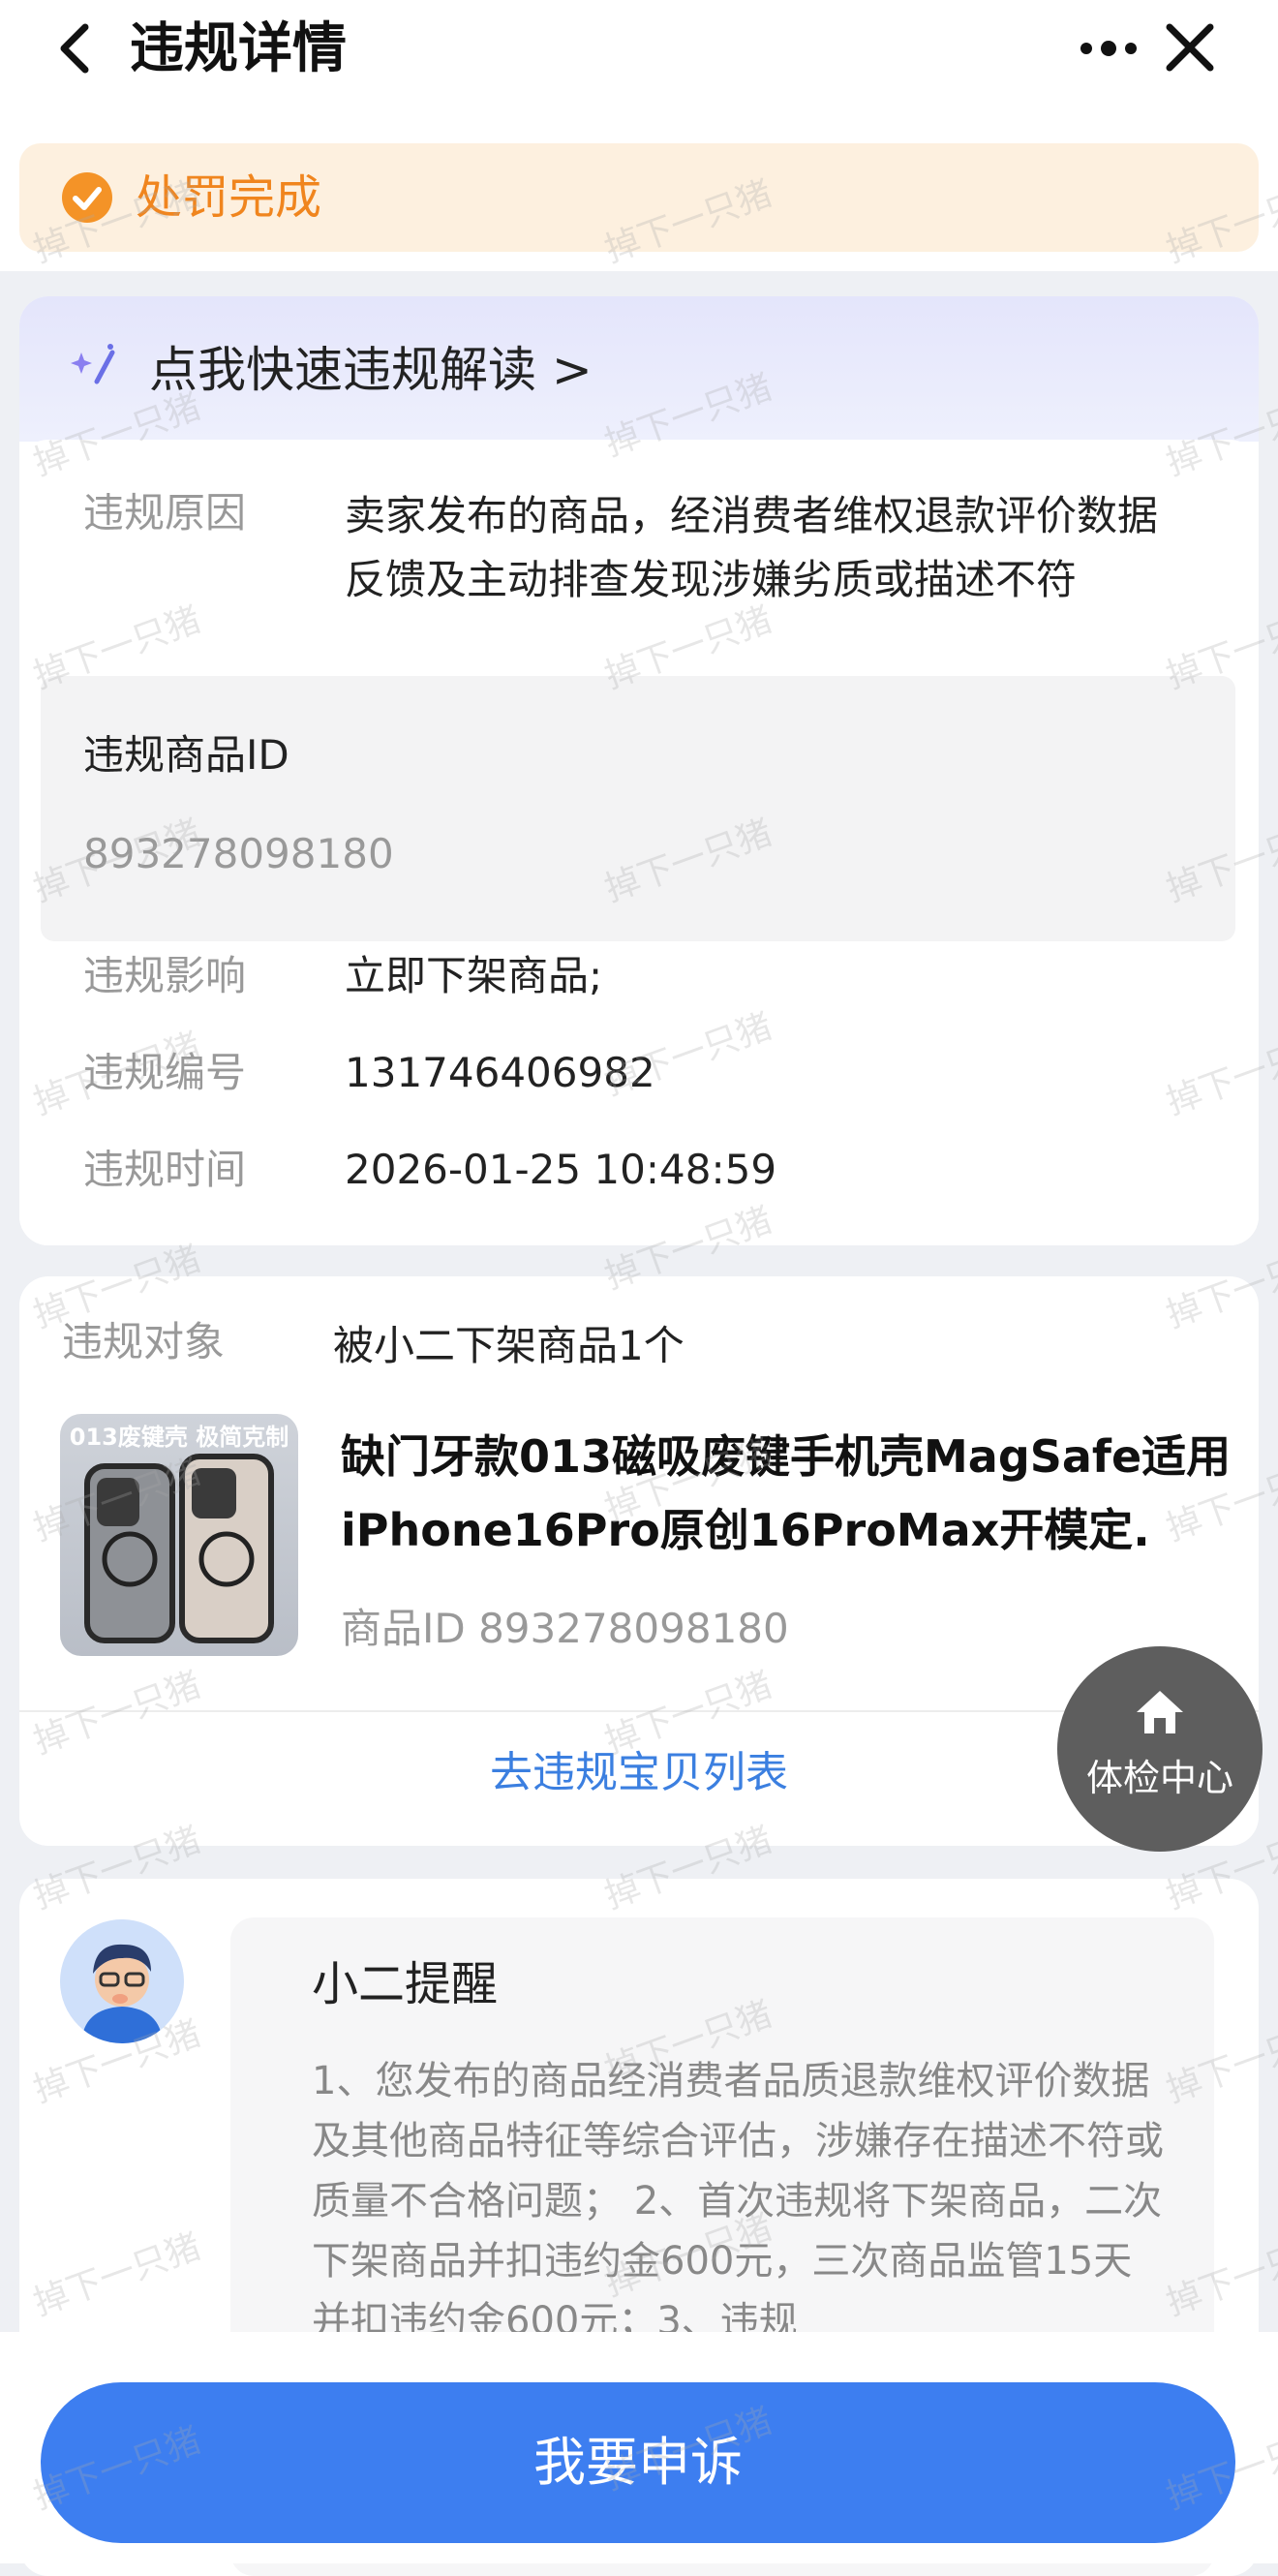  Describe the element at coordinates (405, 1984) in the screenshot. I see `reminder-title: 小二提醒` at that location.